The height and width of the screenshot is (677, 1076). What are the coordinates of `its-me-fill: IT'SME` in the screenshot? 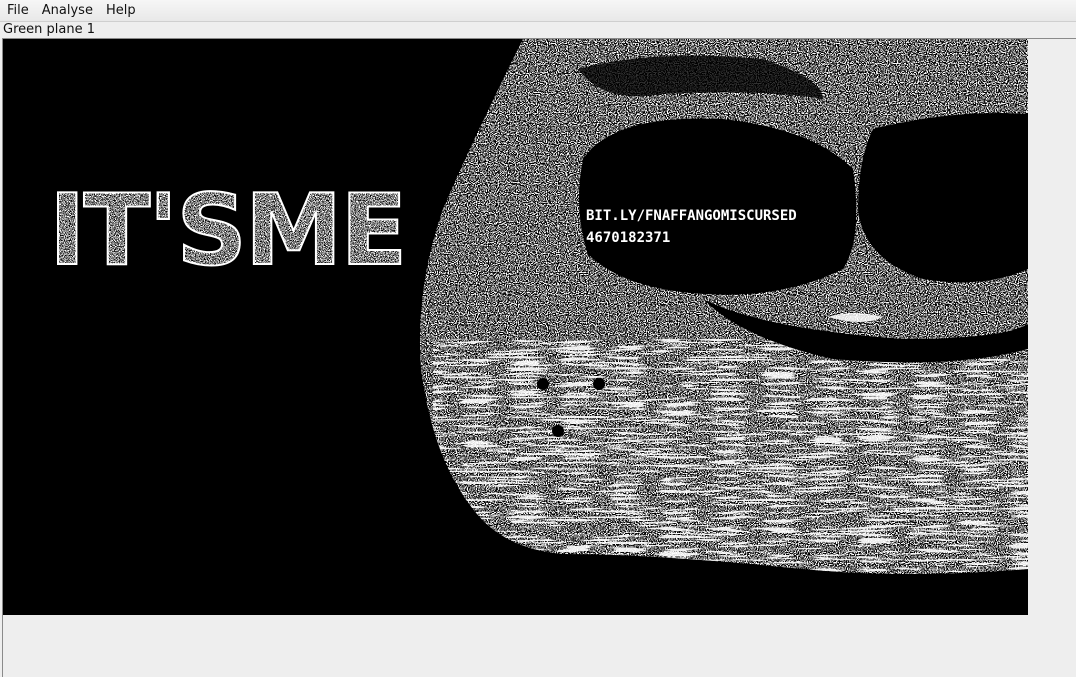 It's located at (227, 231).